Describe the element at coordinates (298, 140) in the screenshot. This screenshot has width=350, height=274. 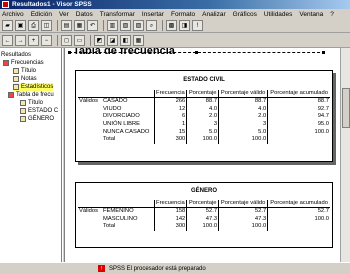
I see `cell-porcentaje-acumulado` at that location.